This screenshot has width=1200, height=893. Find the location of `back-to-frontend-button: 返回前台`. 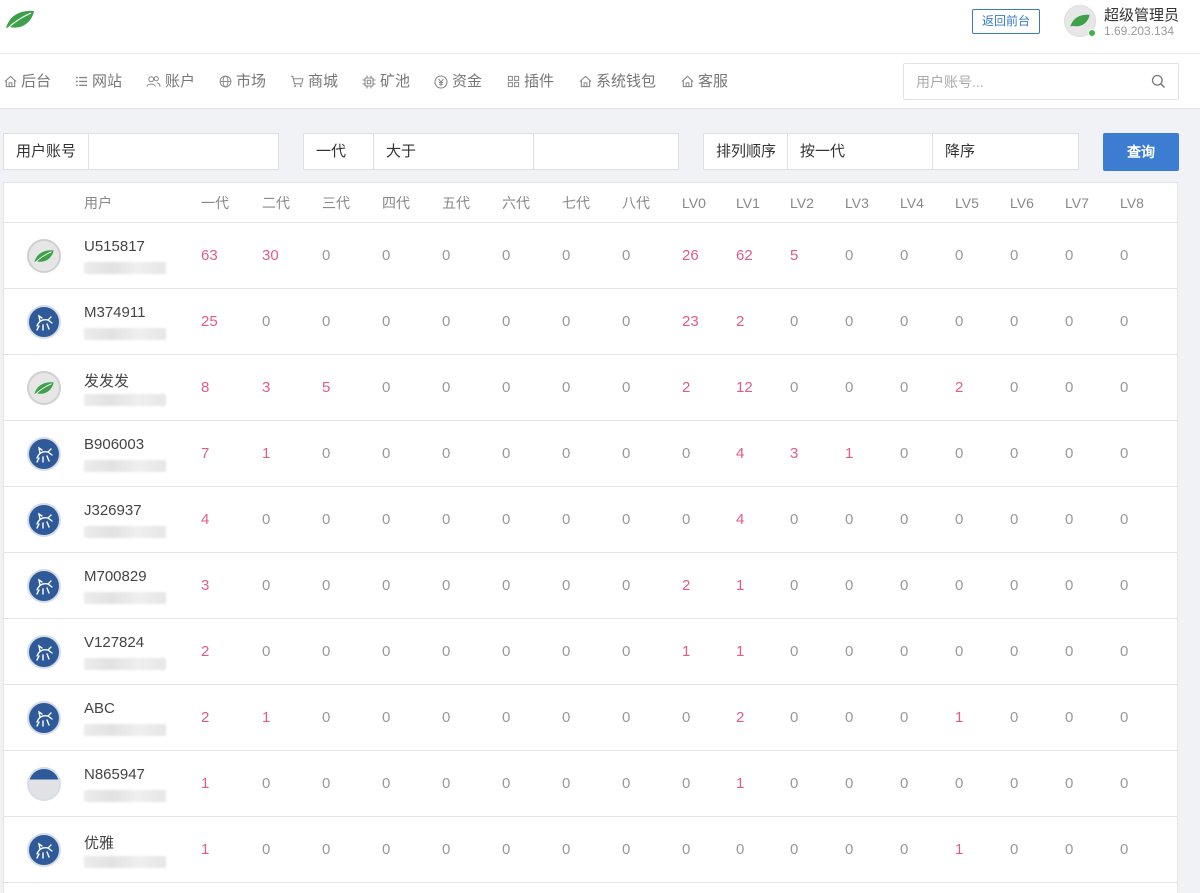

back-to-frontend-button: 返回前台 is located at coordinates (1006, 21).